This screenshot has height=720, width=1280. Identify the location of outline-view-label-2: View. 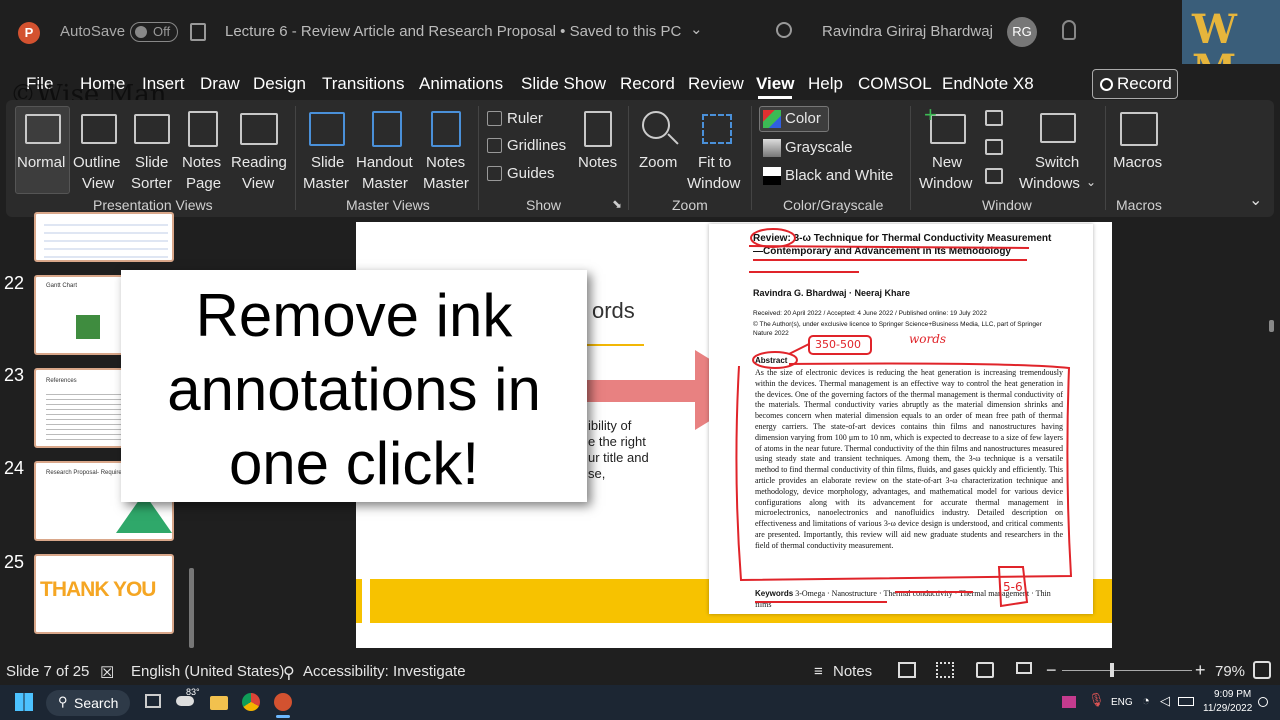
(98, 183).